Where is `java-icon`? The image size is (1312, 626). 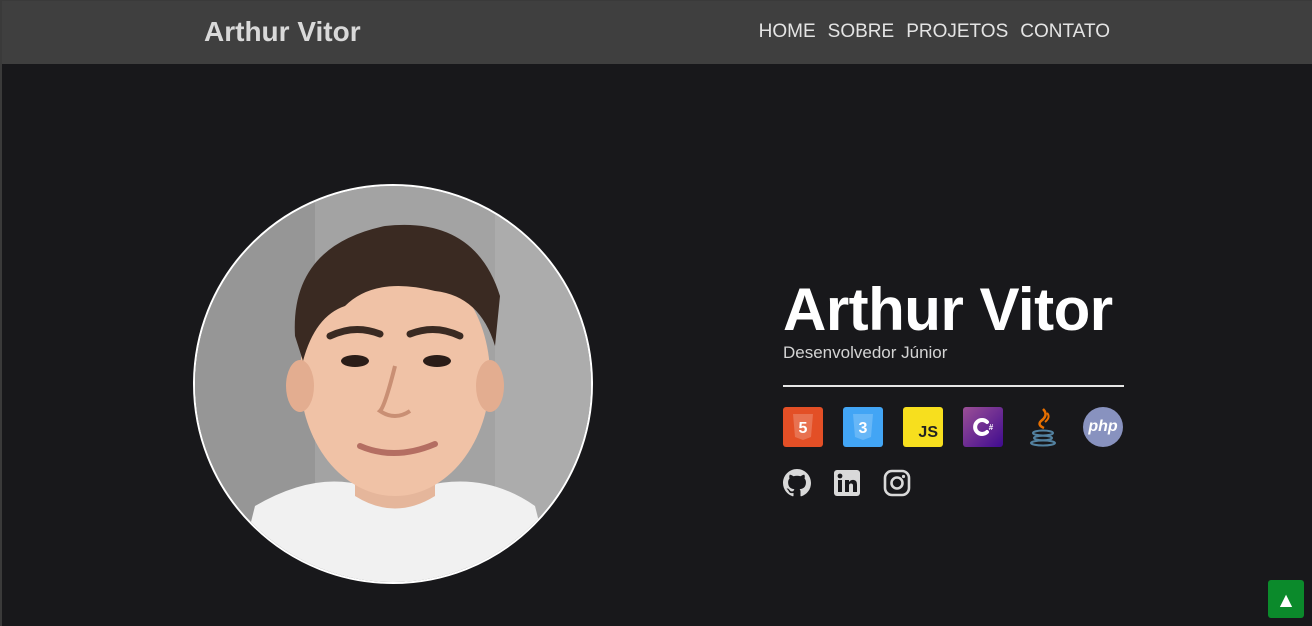
java-icon is located at coordinates (1043, 427).